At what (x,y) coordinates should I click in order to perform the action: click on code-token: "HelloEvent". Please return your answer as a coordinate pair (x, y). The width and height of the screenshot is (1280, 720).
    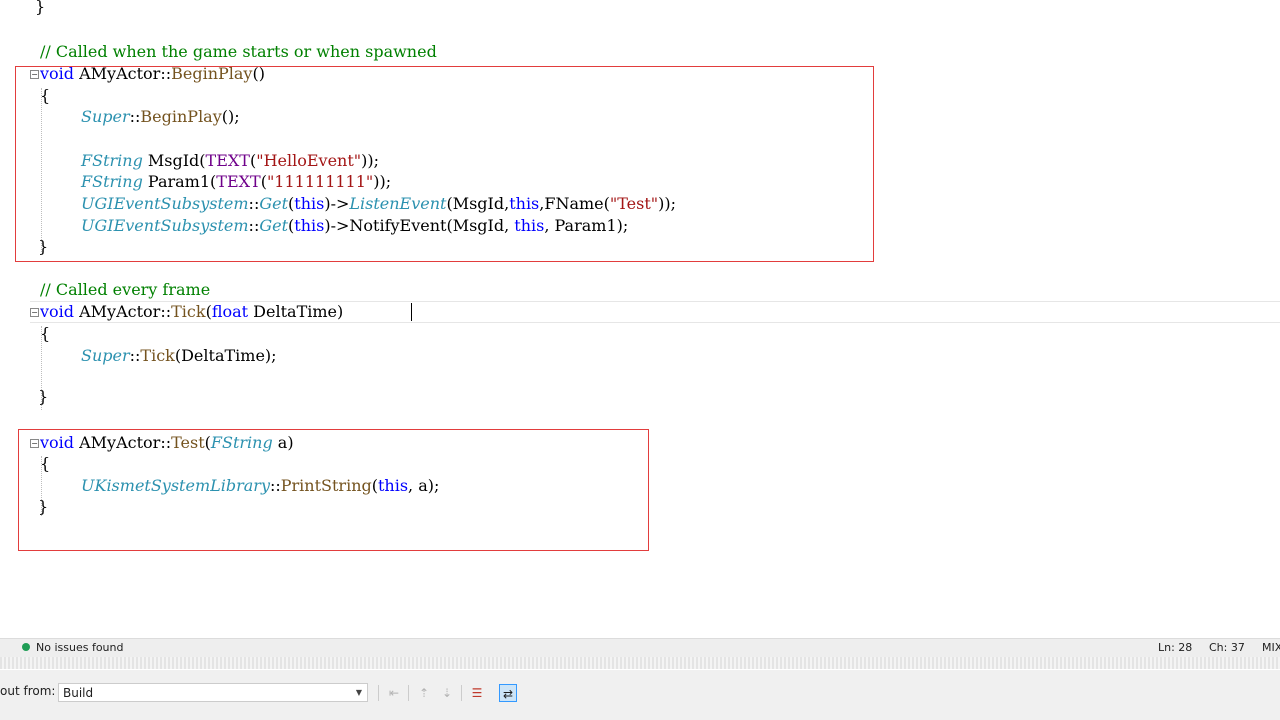
    Looking at the image, I should click on (309, 160).